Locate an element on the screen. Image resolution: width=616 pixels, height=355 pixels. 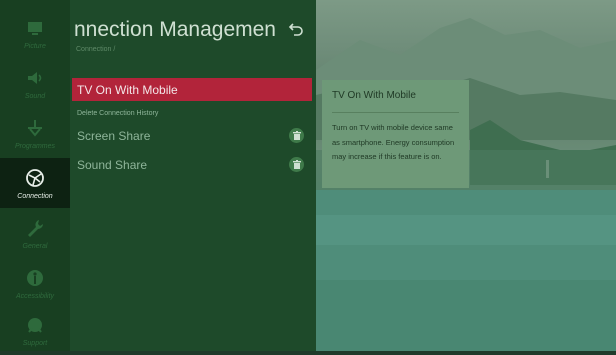
sidebar-item-connection: Connection is located at coordinates (35, 183).